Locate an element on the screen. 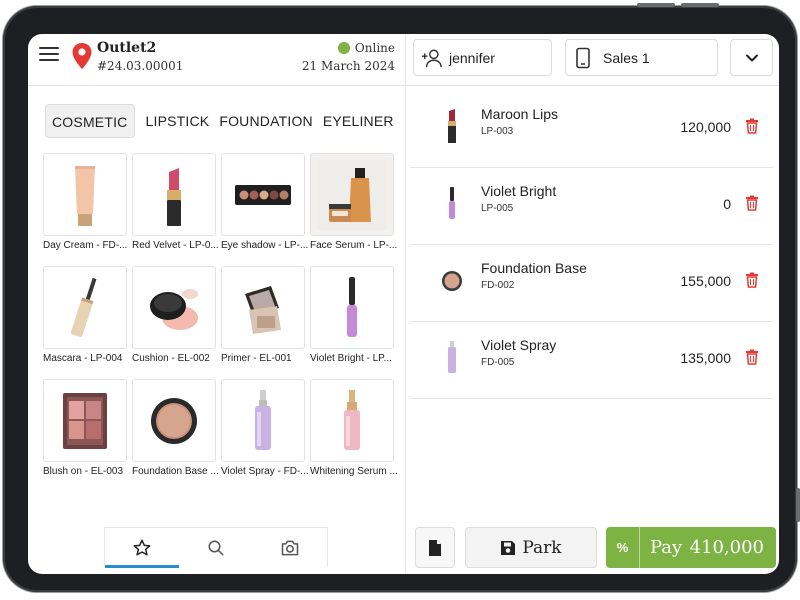  category-tab-foundation: FOUNDATION is located at coordinates (266, 121).